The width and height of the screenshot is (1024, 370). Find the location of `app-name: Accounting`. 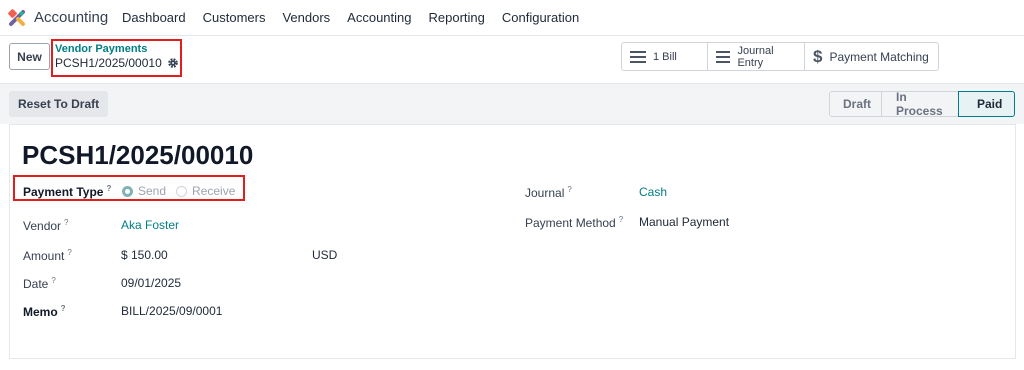

app-name: Accounting is located at coordinates (71, 17).